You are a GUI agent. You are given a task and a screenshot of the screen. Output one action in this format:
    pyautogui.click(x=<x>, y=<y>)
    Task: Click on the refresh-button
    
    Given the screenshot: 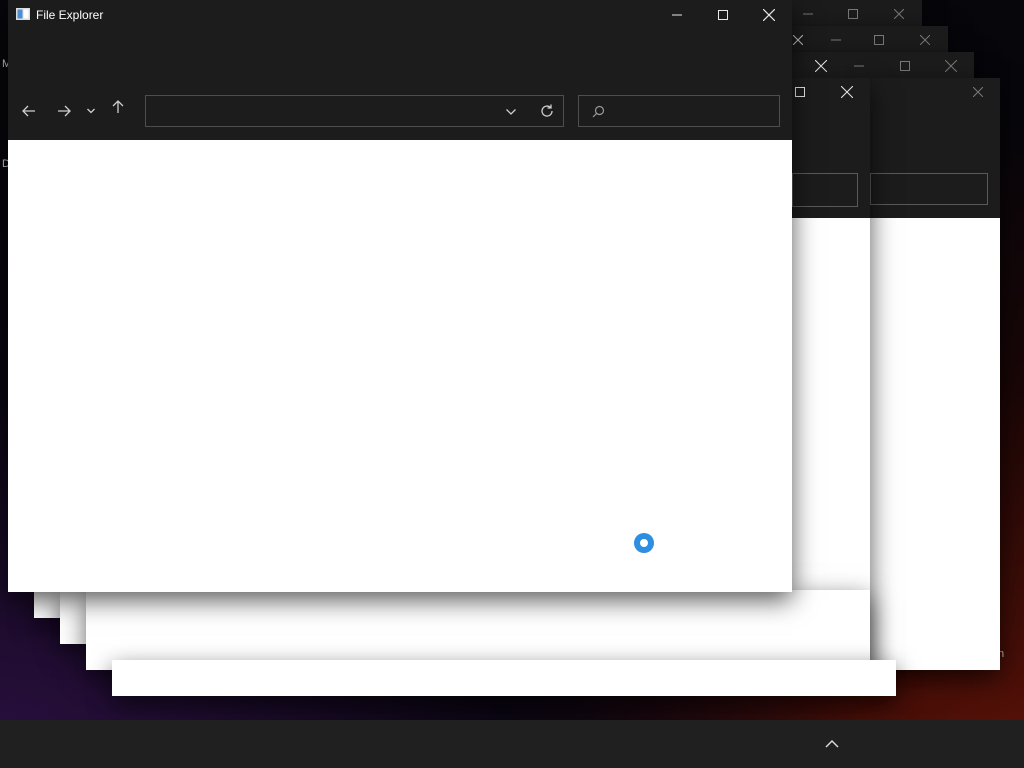 What is the action you would take?
    pyautogui.click(x=547, y=111)
    